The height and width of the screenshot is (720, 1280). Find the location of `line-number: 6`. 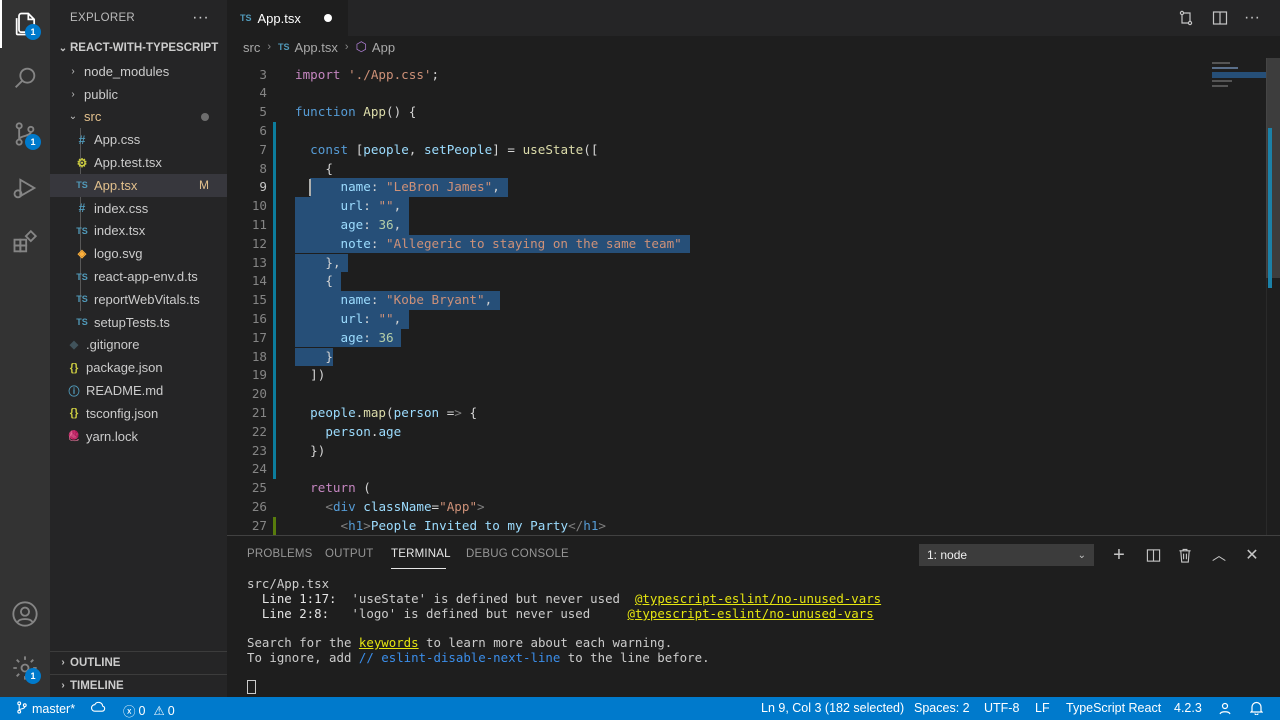

line-number: 6 is located at coordinates (263, 130).